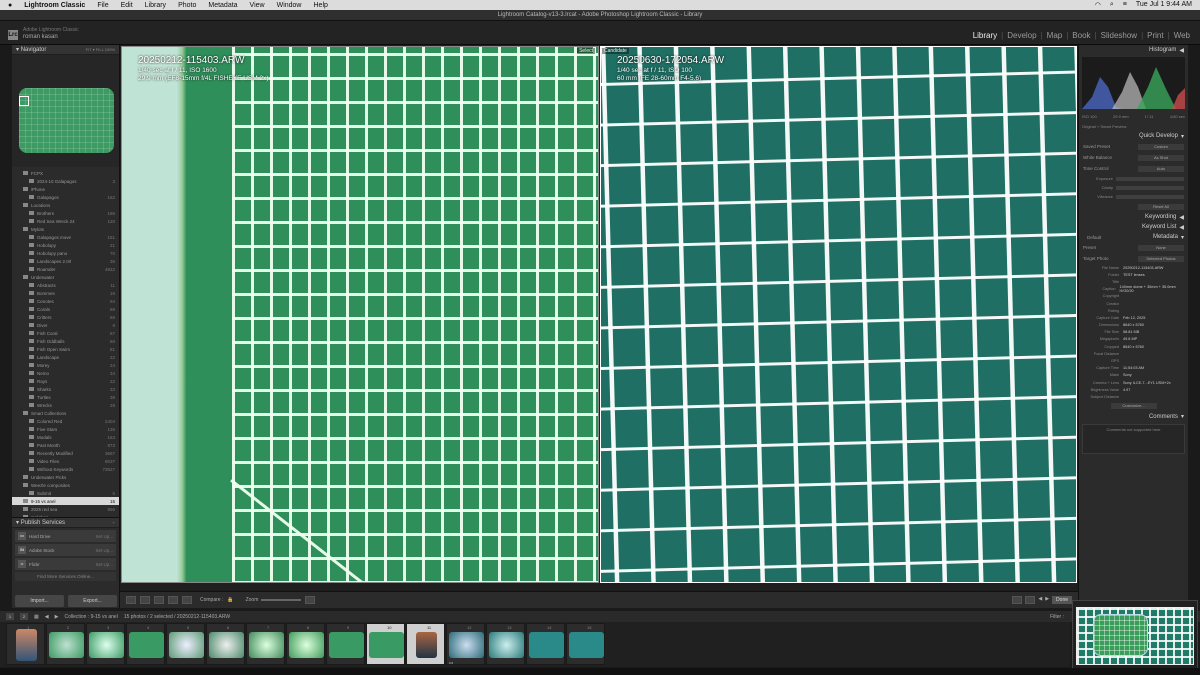 This screenshot has height=675, width=1200. I want to click on back-icon: ◀, so click(47, 617).